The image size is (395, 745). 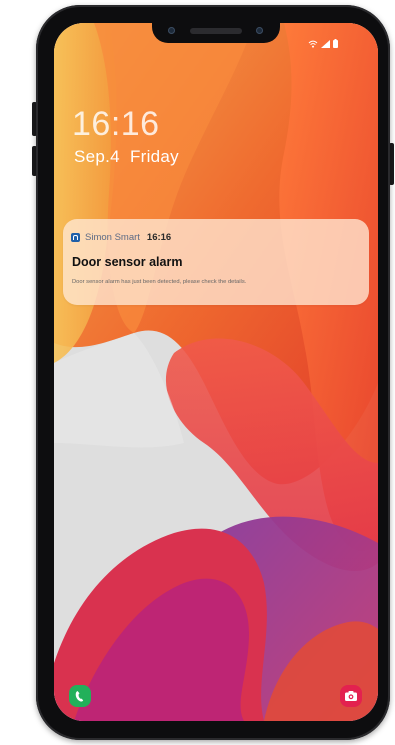 I want to click on camera-icon, so click(x=351, y=696).